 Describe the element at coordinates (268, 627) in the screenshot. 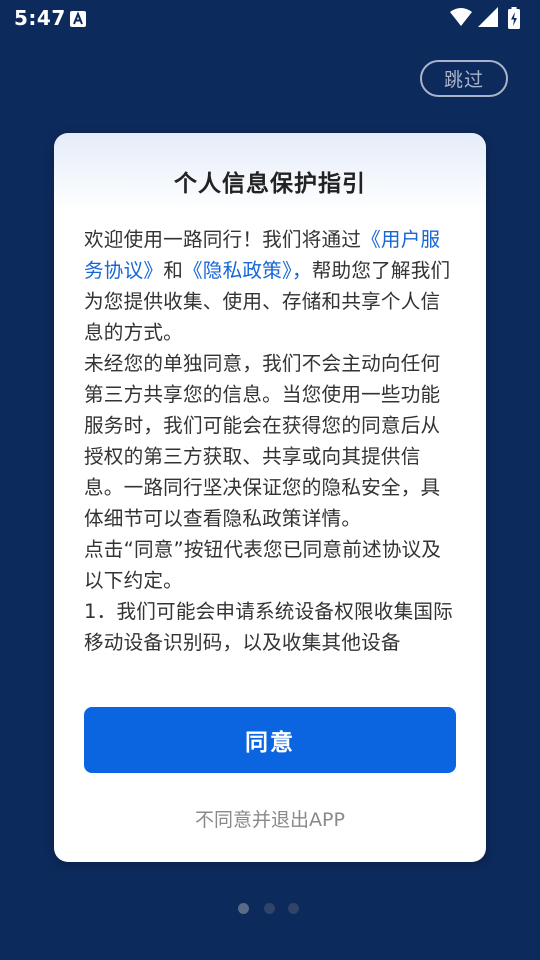

I see `terms-item-1: 1．我们可能会申请系统设备权限收集国际移动设备识别码，以及收集其他设备` at that location.